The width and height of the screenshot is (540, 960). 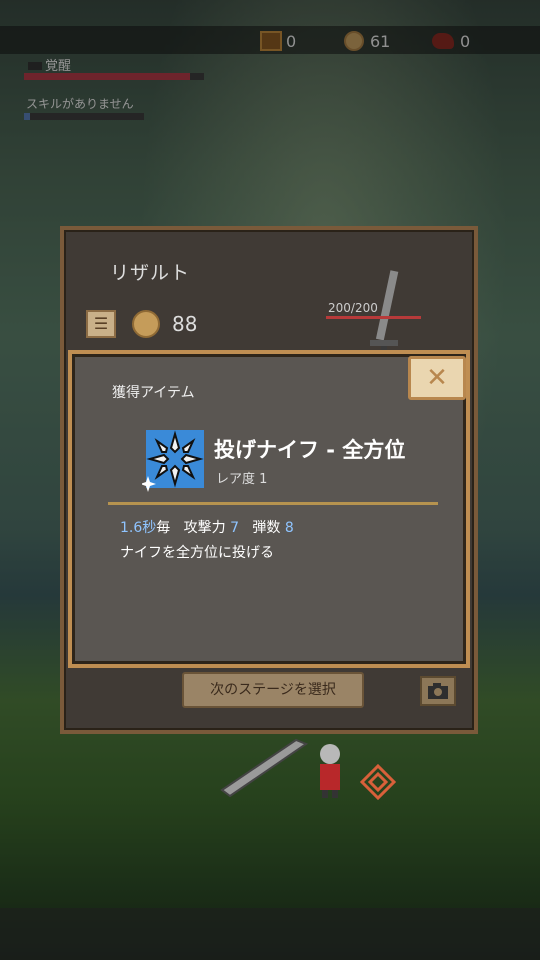 I want to click on interval-suffix: 毎, so click(x=163, y=528).